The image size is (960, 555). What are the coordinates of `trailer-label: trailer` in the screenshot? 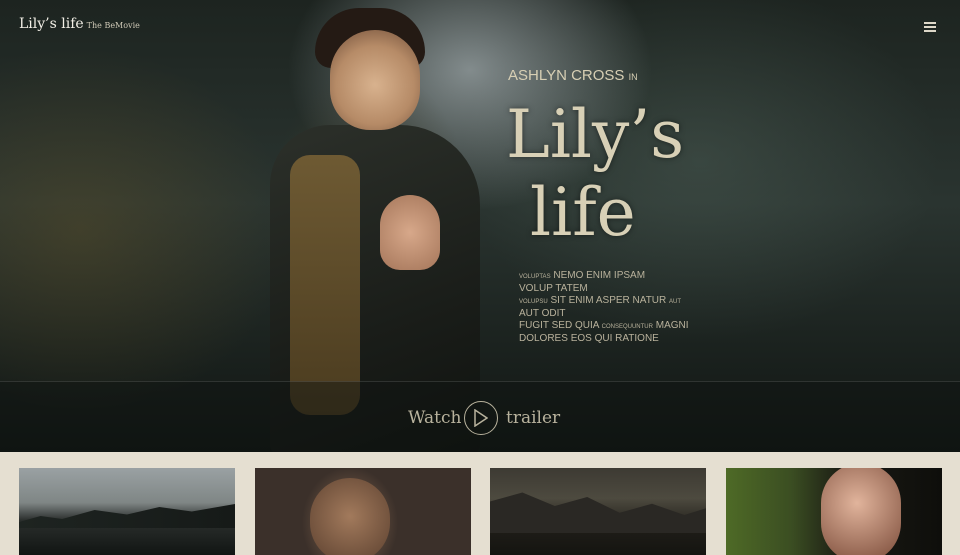 It's located at (533, 418).